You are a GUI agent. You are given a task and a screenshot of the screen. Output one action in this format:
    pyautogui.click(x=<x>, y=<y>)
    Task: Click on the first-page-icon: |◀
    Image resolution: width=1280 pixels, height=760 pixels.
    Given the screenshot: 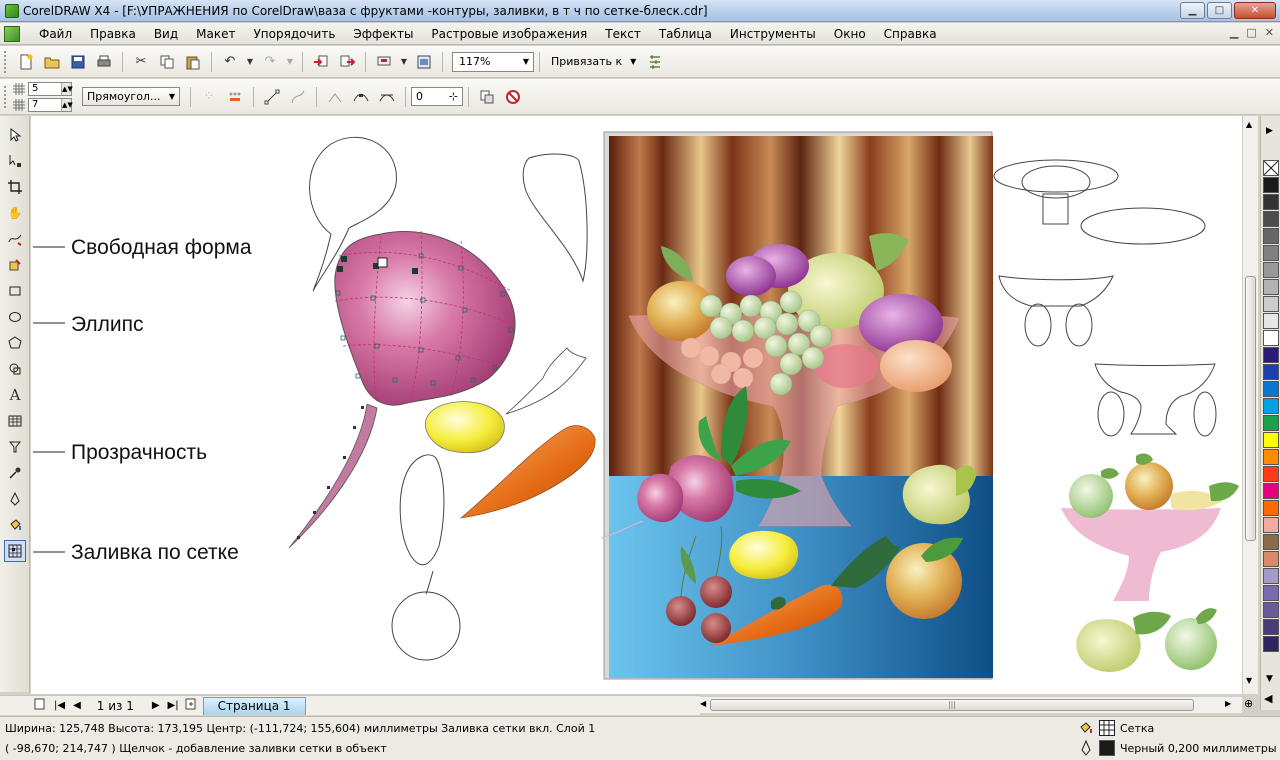 What is the action you would take?
    pyautogui.click(x=59, y=705)
    